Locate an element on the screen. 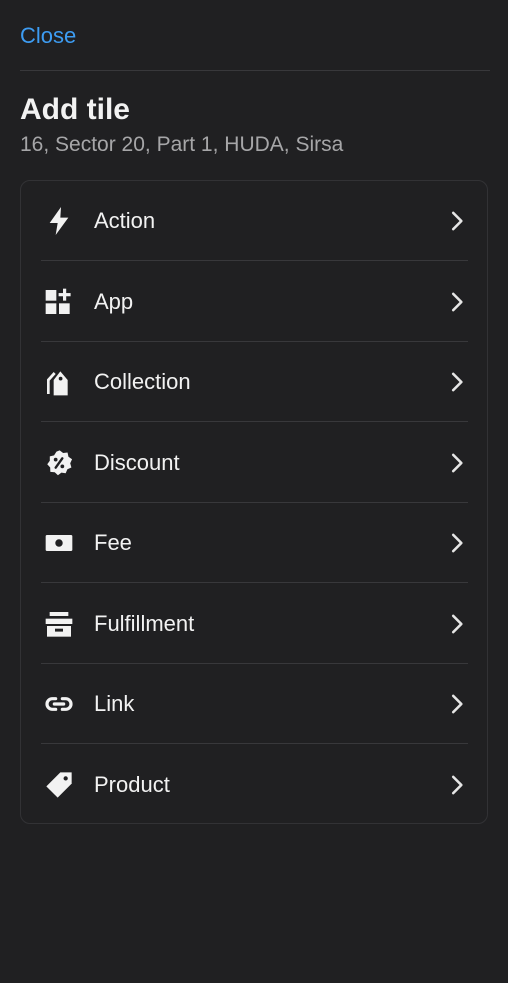 Image resolution: width=508 pixels, height=983 pixels. cash-icon is located at coordinates (59, 543).